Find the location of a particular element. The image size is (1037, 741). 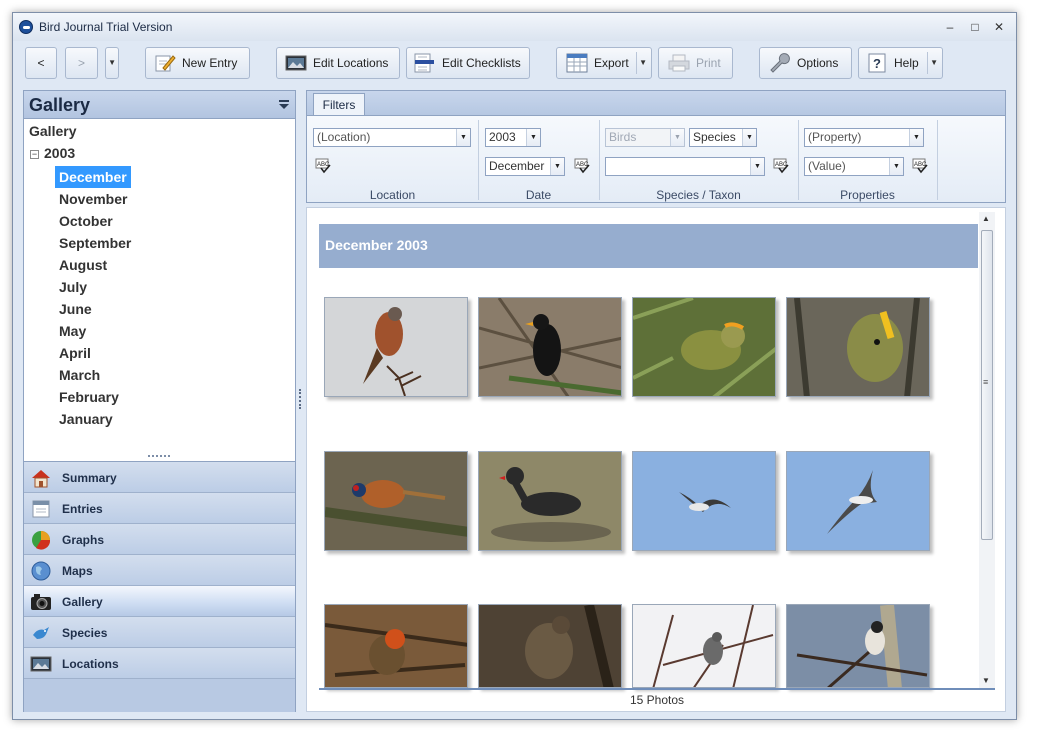

tree-item-year: 2003 is located at coordinates (59, 153).